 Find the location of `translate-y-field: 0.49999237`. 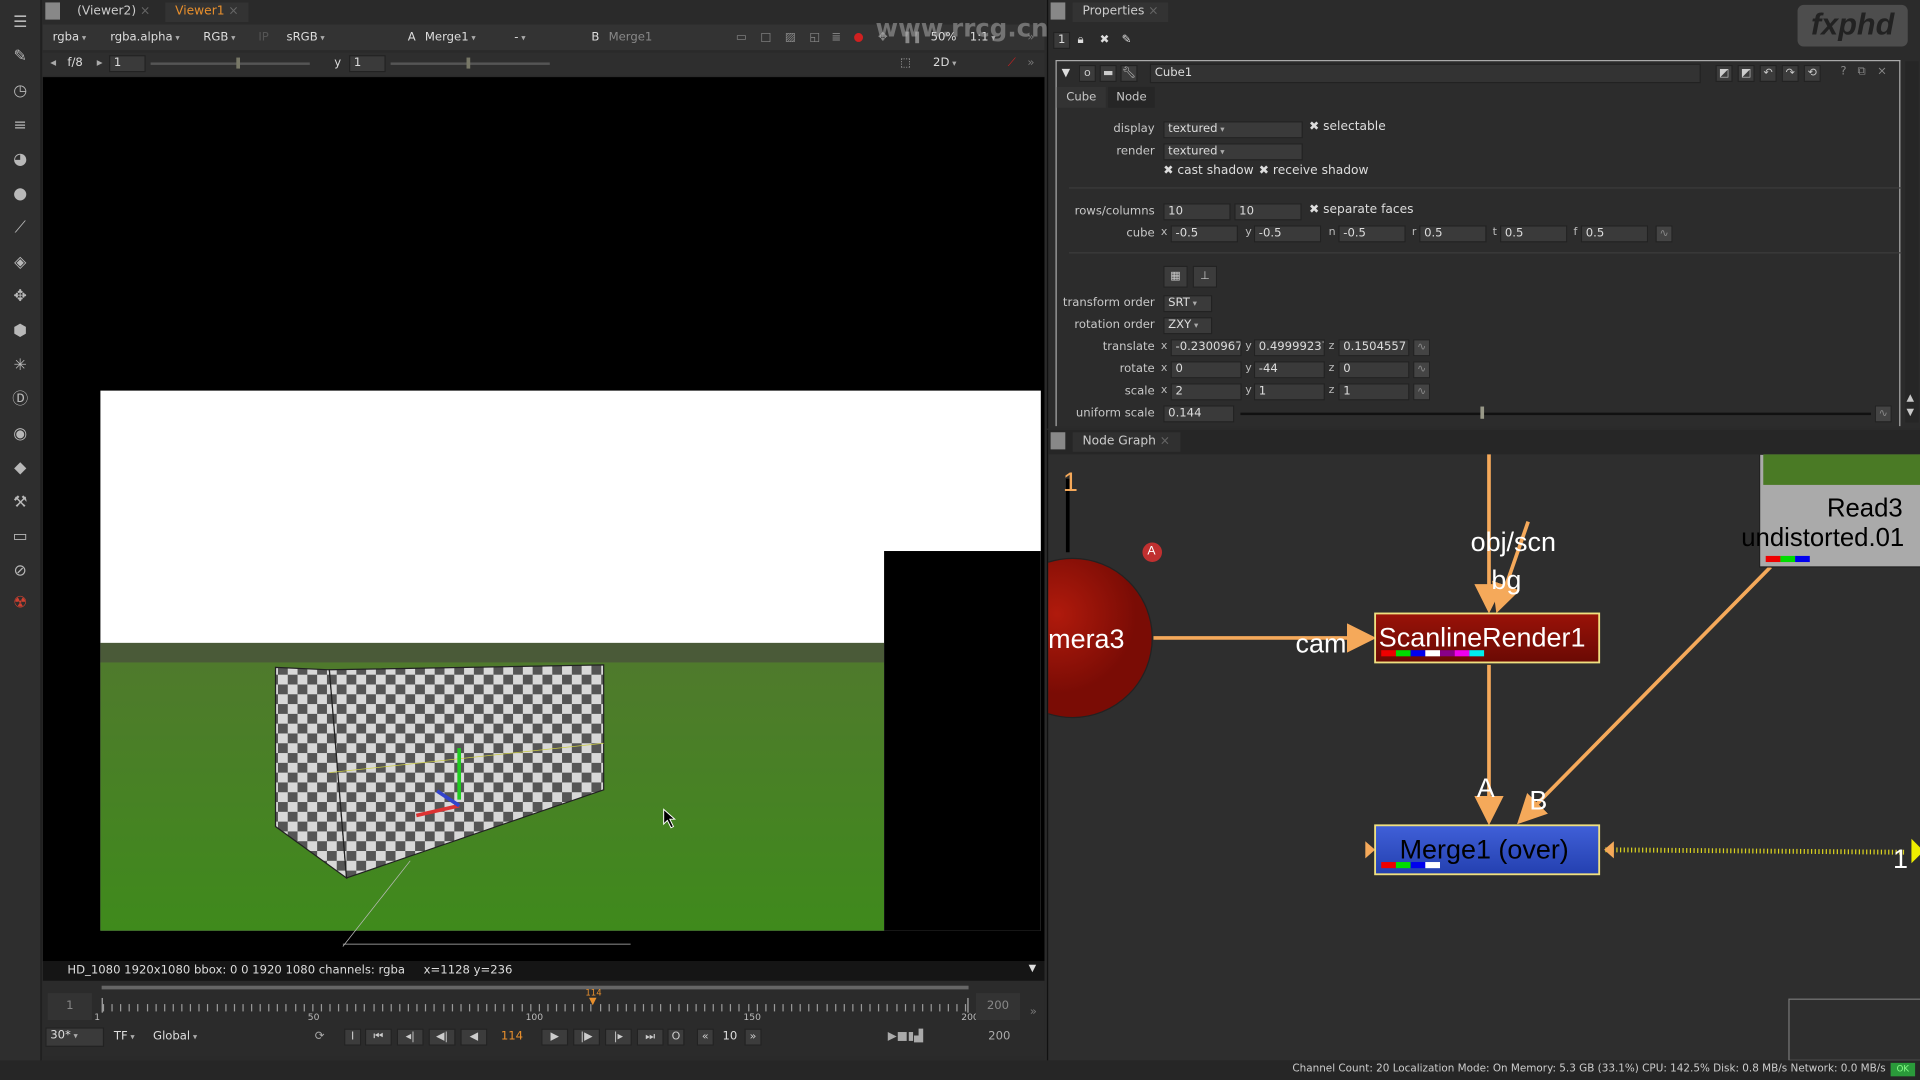

translate-y-field: 0.49999237 is located at coordinates (1289, 348).